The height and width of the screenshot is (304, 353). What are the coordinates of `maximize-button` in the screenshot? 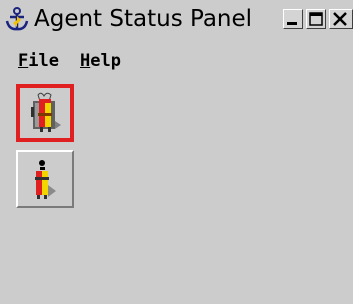 It's located at (316, 19).